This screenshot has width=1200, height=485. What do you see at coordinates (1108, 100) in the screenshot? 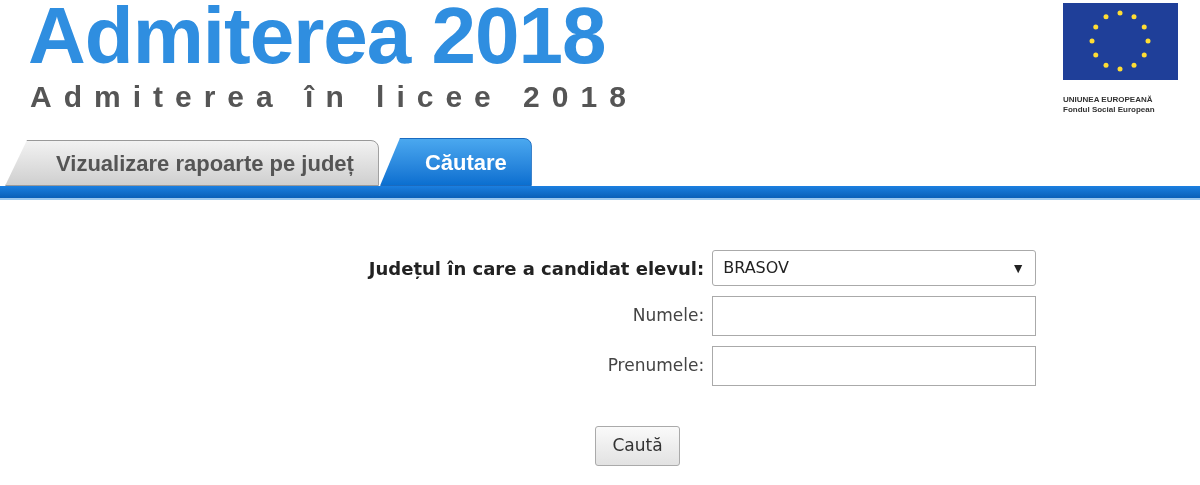
I see `logo-caption: UNIUNEA EUROPEANĂ` at bounding box center [1108, 100].